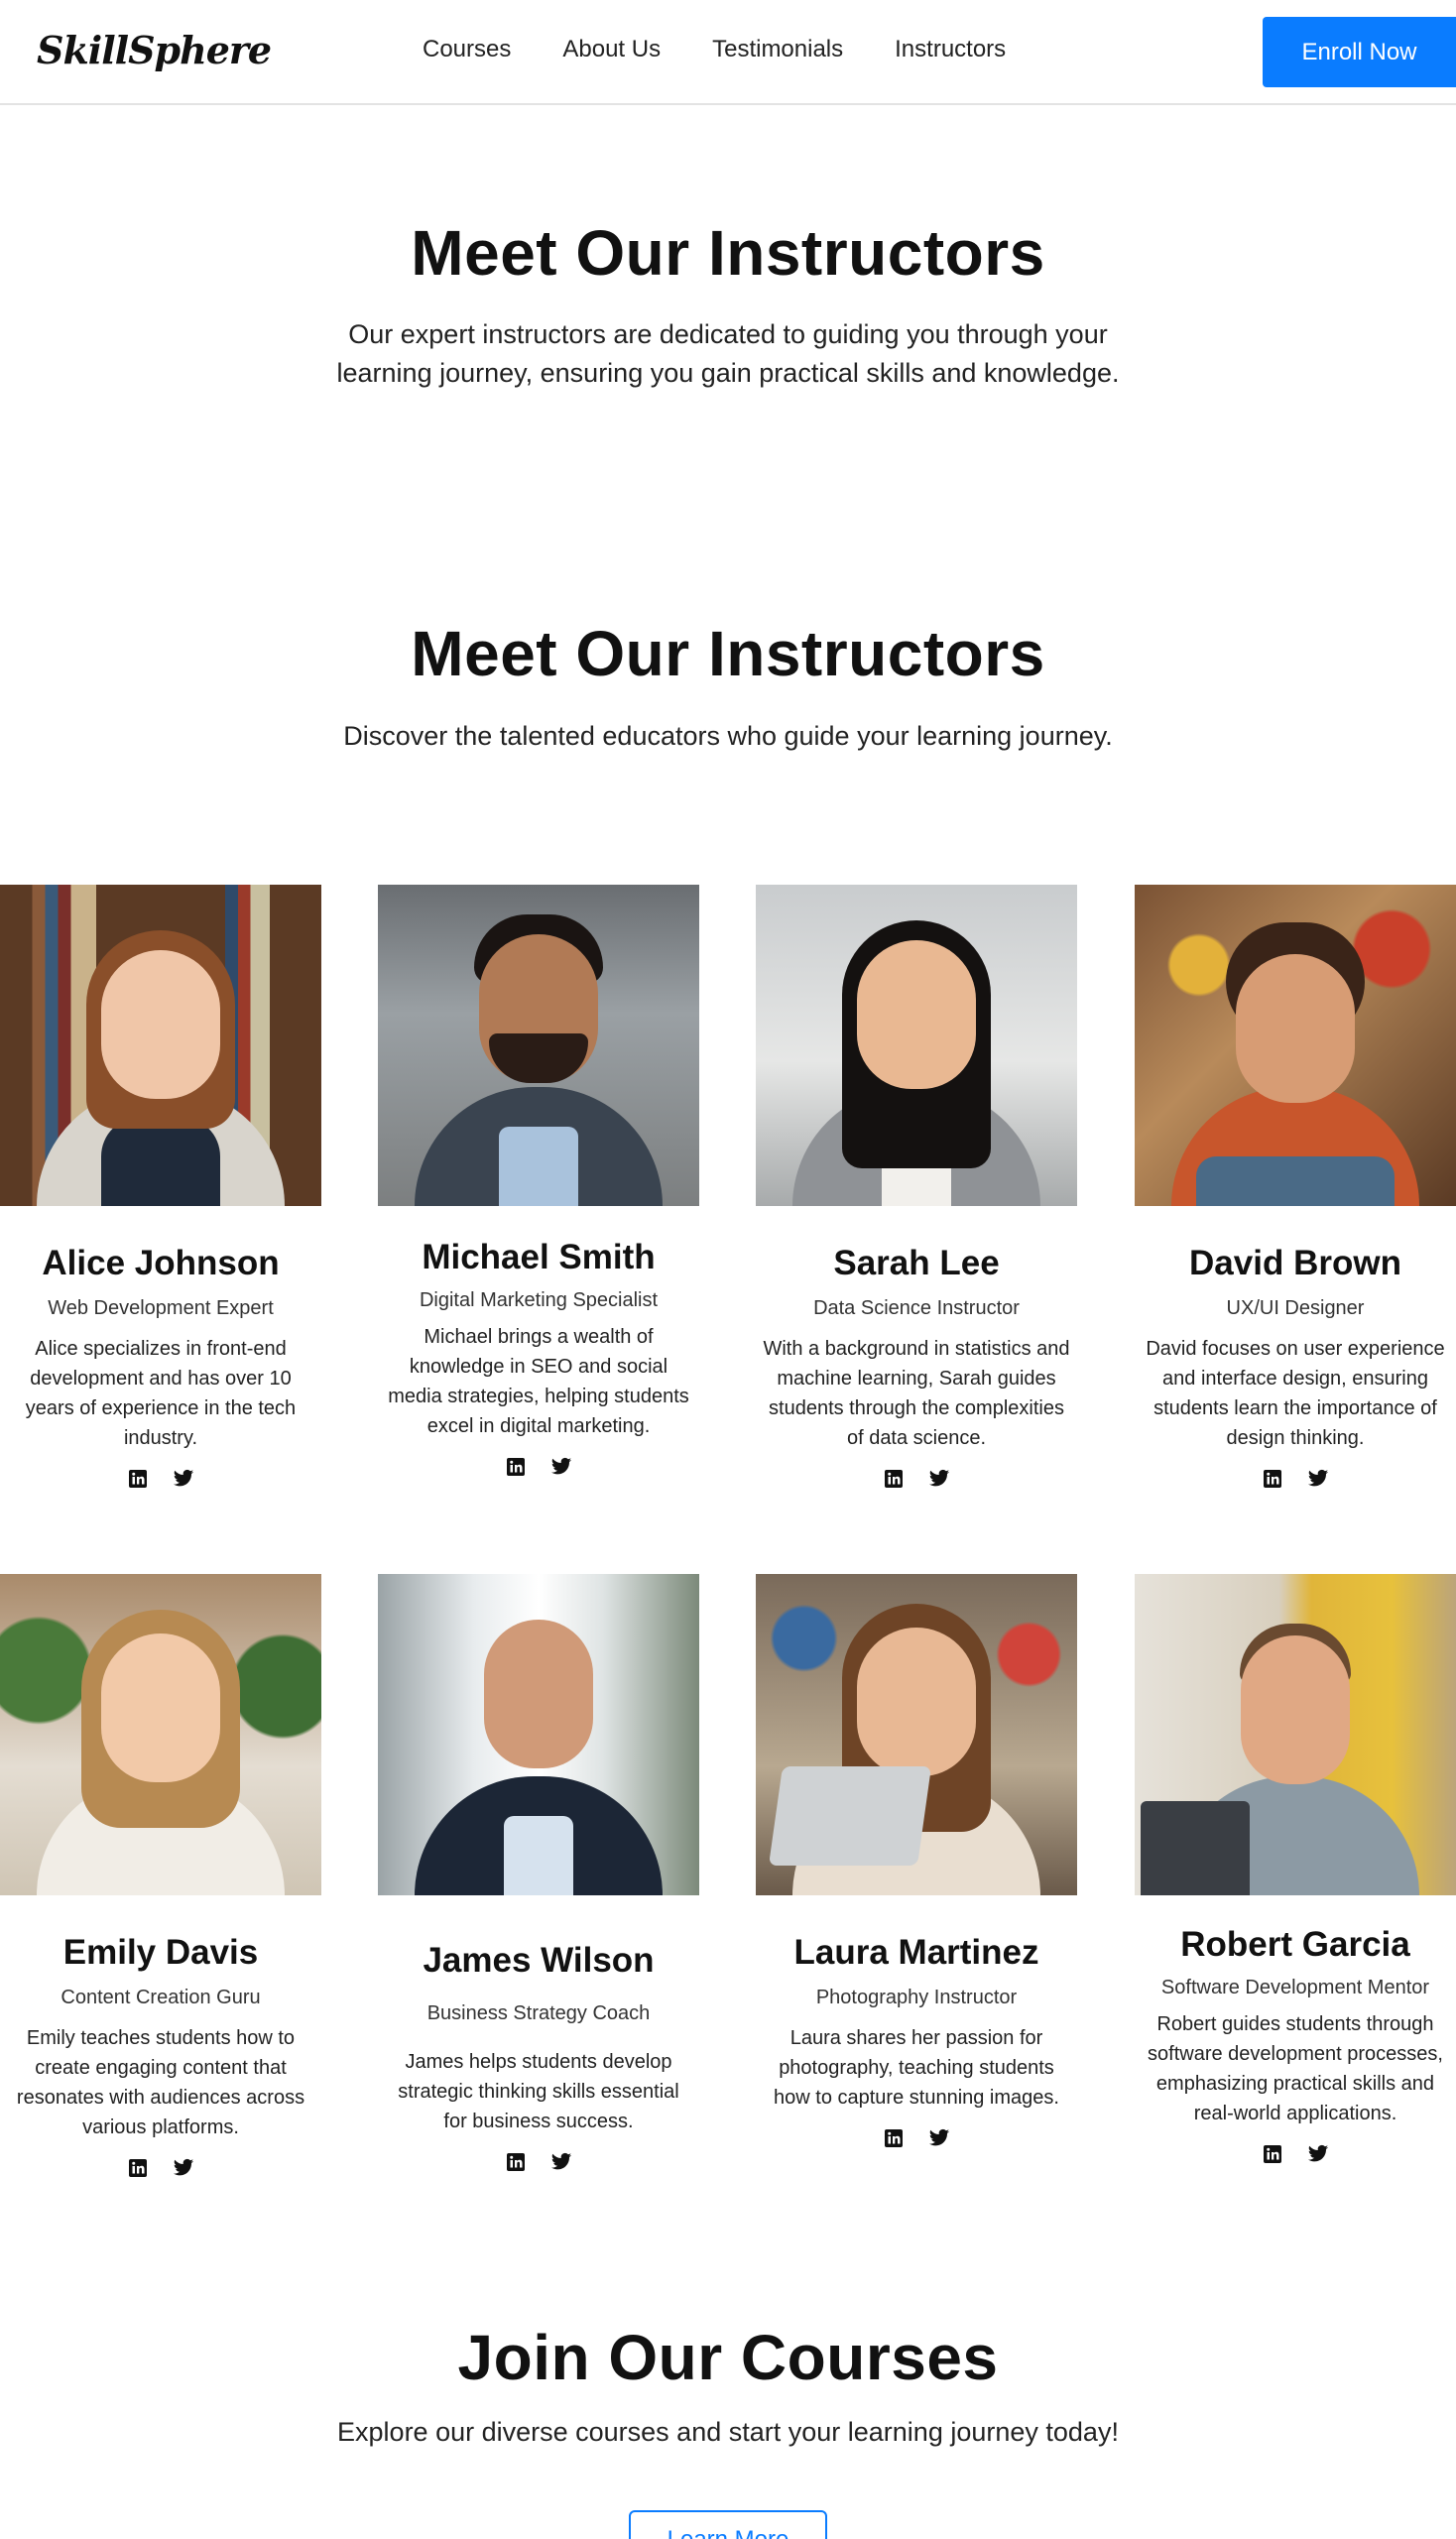 This screenshot has height=2539, width=1456. I want to click on instructor-role: Content Creation Guru, so click(161, 1997).